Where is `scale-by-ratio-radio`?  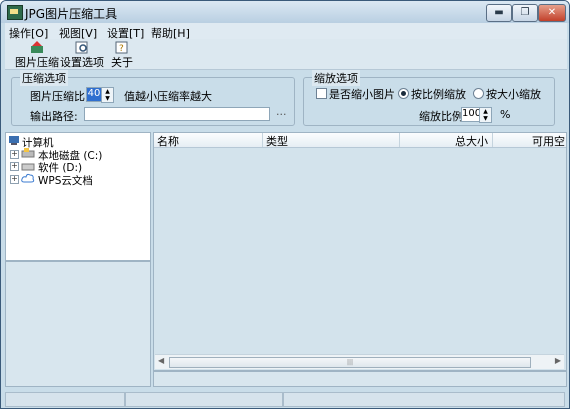
scale-by-ratio-radio is located at coordinates (403, 93).